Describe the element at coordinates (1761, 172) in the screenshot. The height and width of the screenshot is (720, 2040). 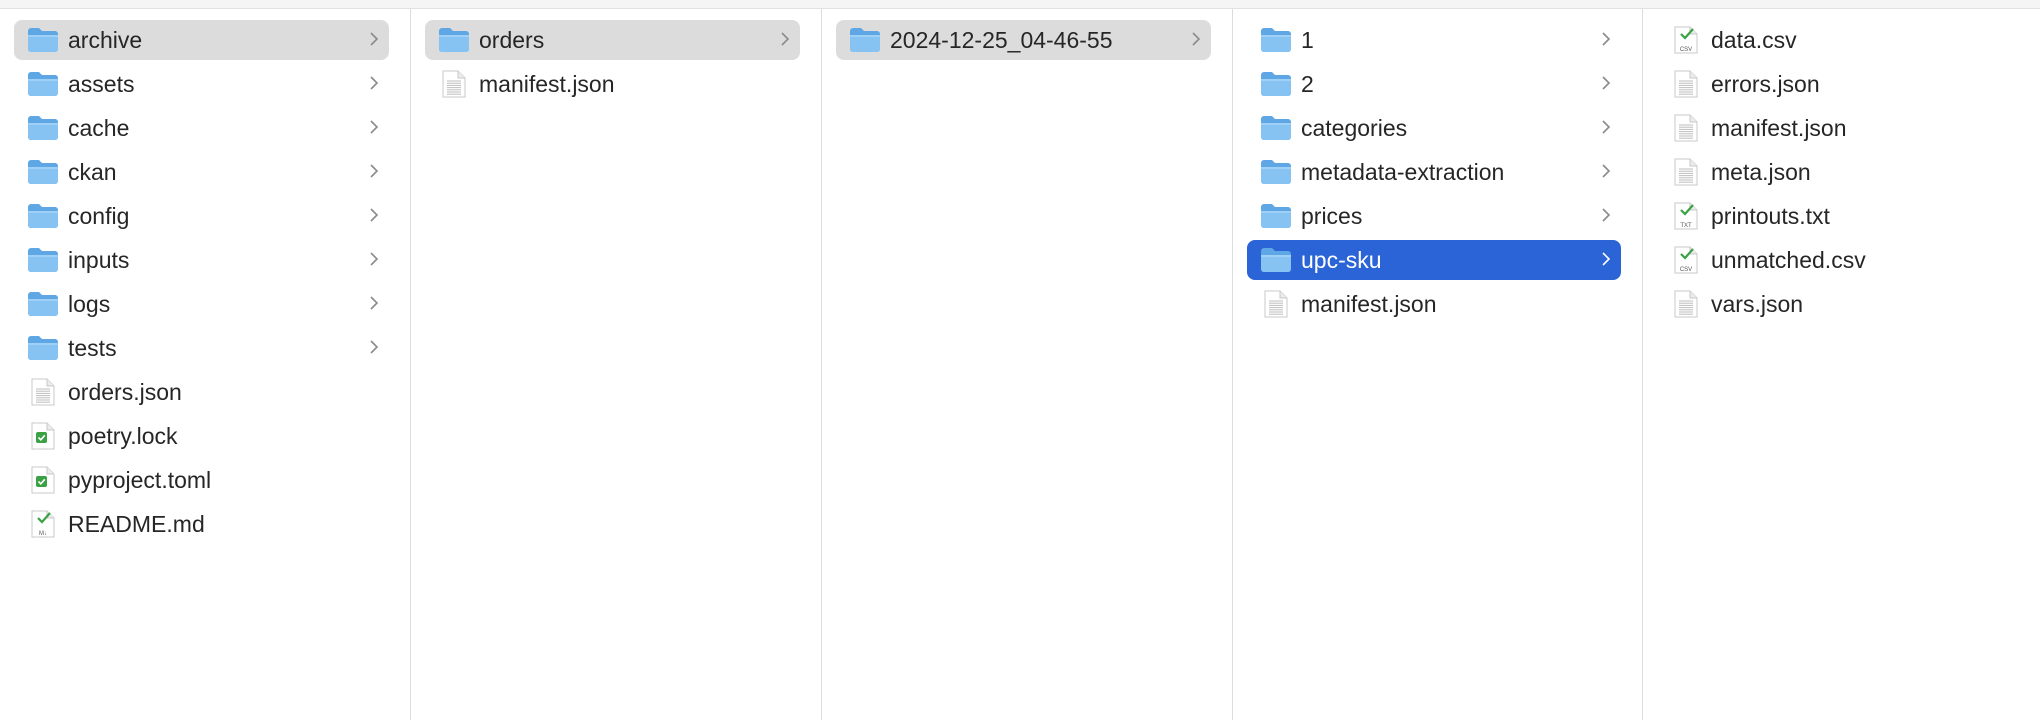
I see `item-label: meta.json` at that location.